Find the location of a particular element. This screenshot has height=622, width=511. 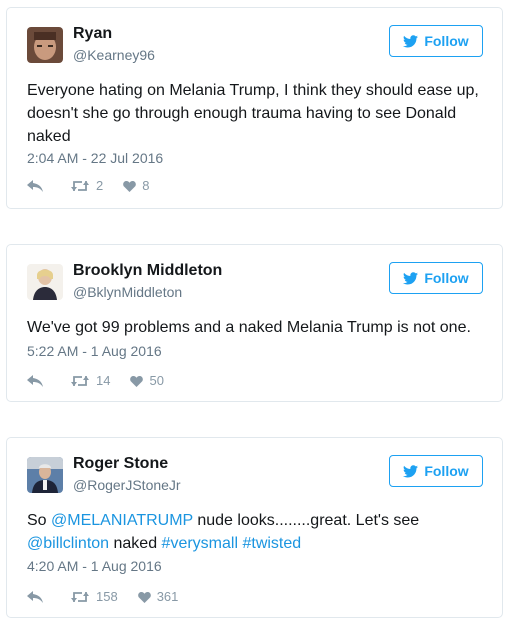

retweet-count: 158 is located at coordinates (107, 596).